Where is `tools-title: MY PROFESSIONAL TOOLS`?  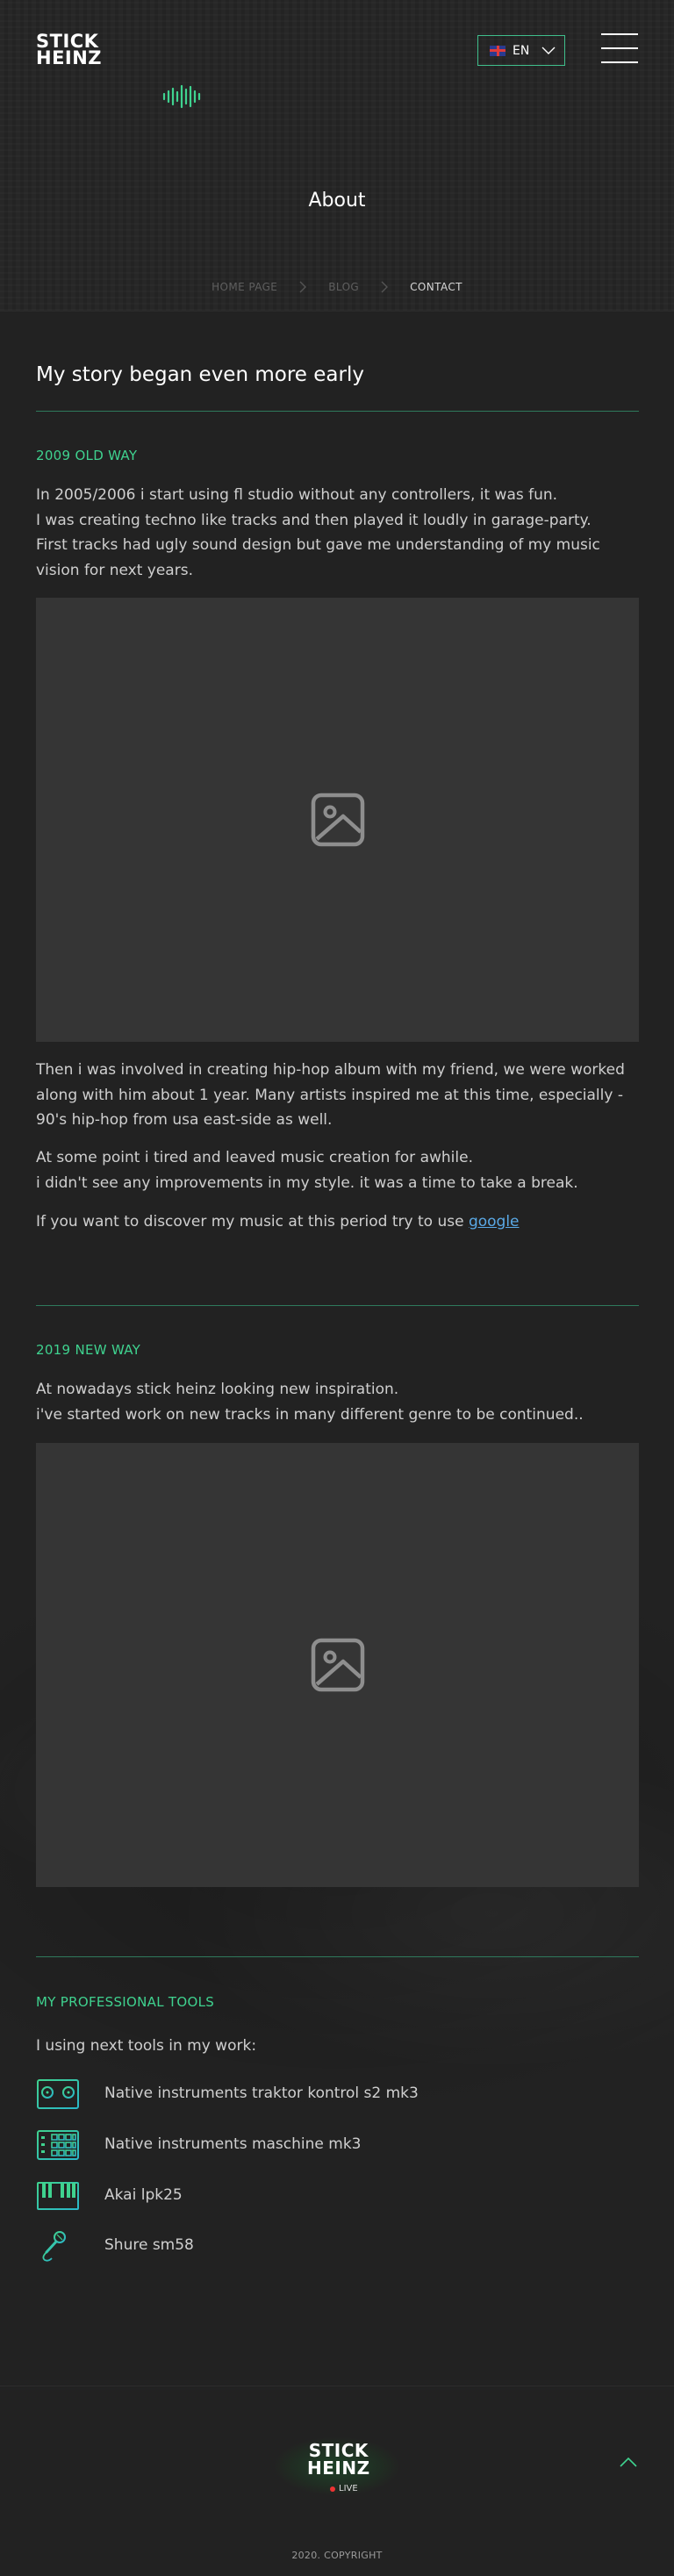 tools-title: MY PROFESSIONAL TOOLS is located at coordinates (125, 2002).